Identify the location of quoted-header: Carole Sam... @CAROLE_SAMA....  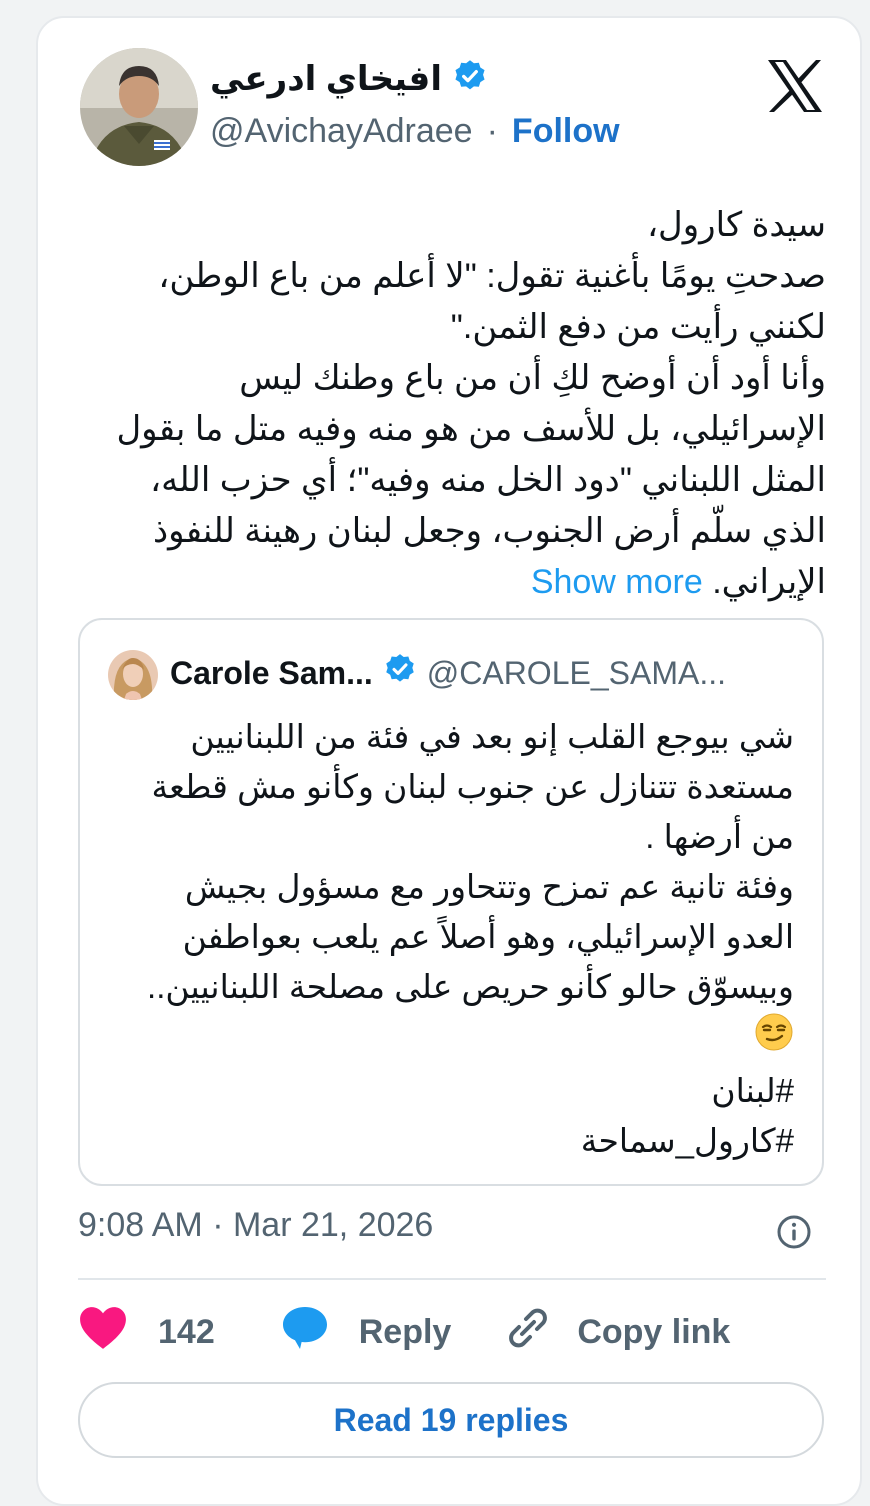
(448, 673).